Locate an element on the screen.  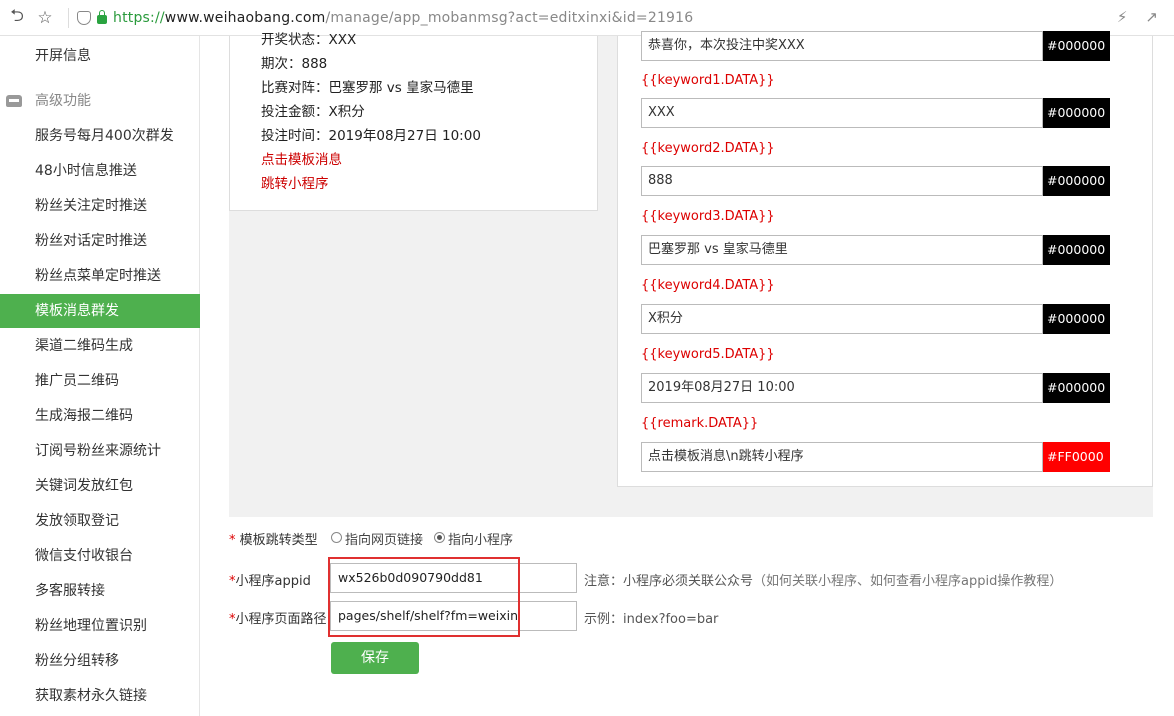
field-label: {{keyword2.DATA}} is located at coordinates (708, 148).